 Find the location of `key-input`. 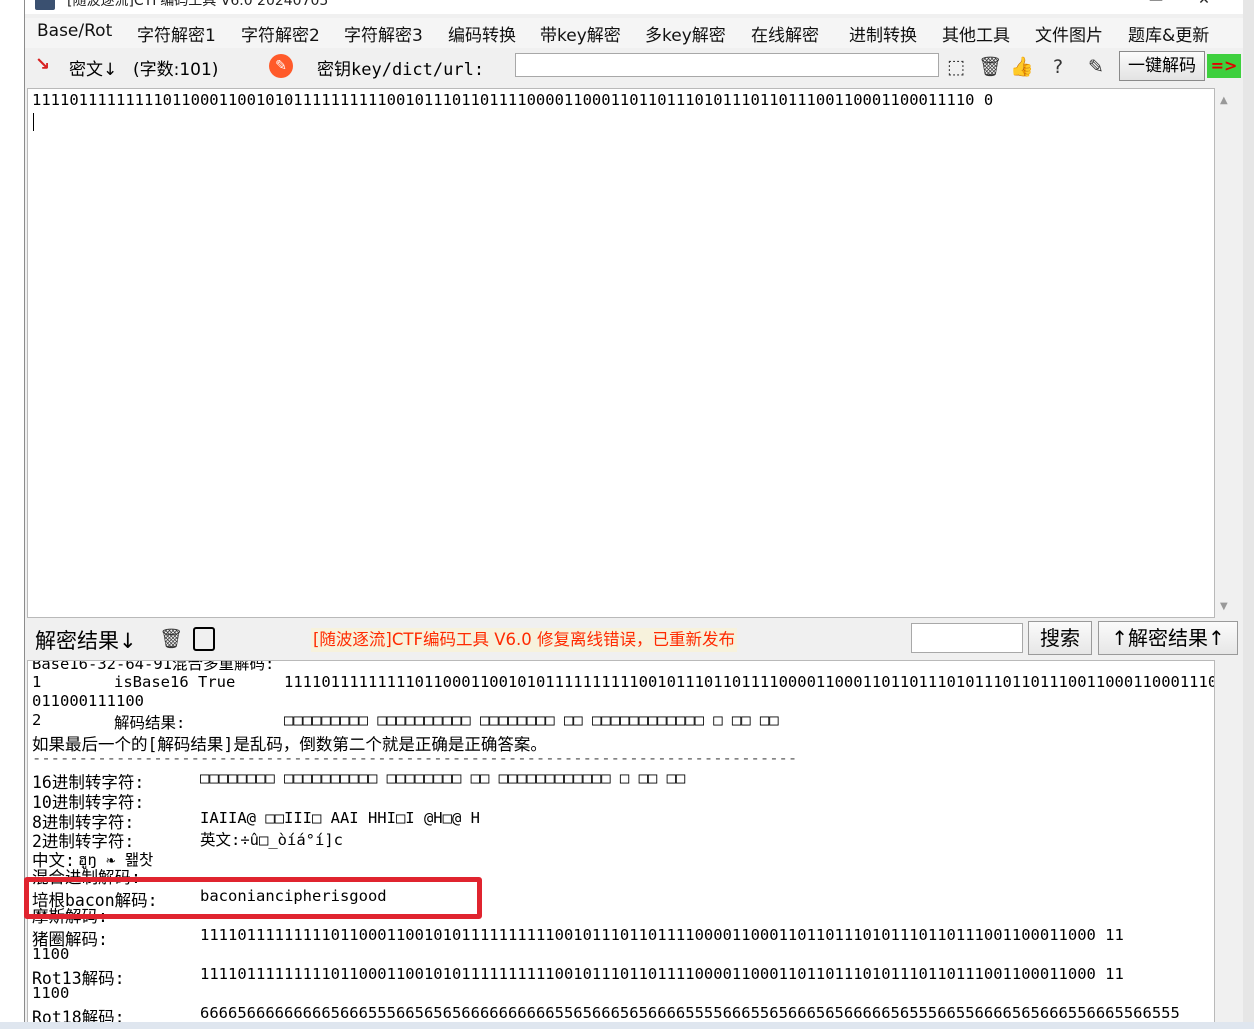

key-input is located at coordinates (727, 65).